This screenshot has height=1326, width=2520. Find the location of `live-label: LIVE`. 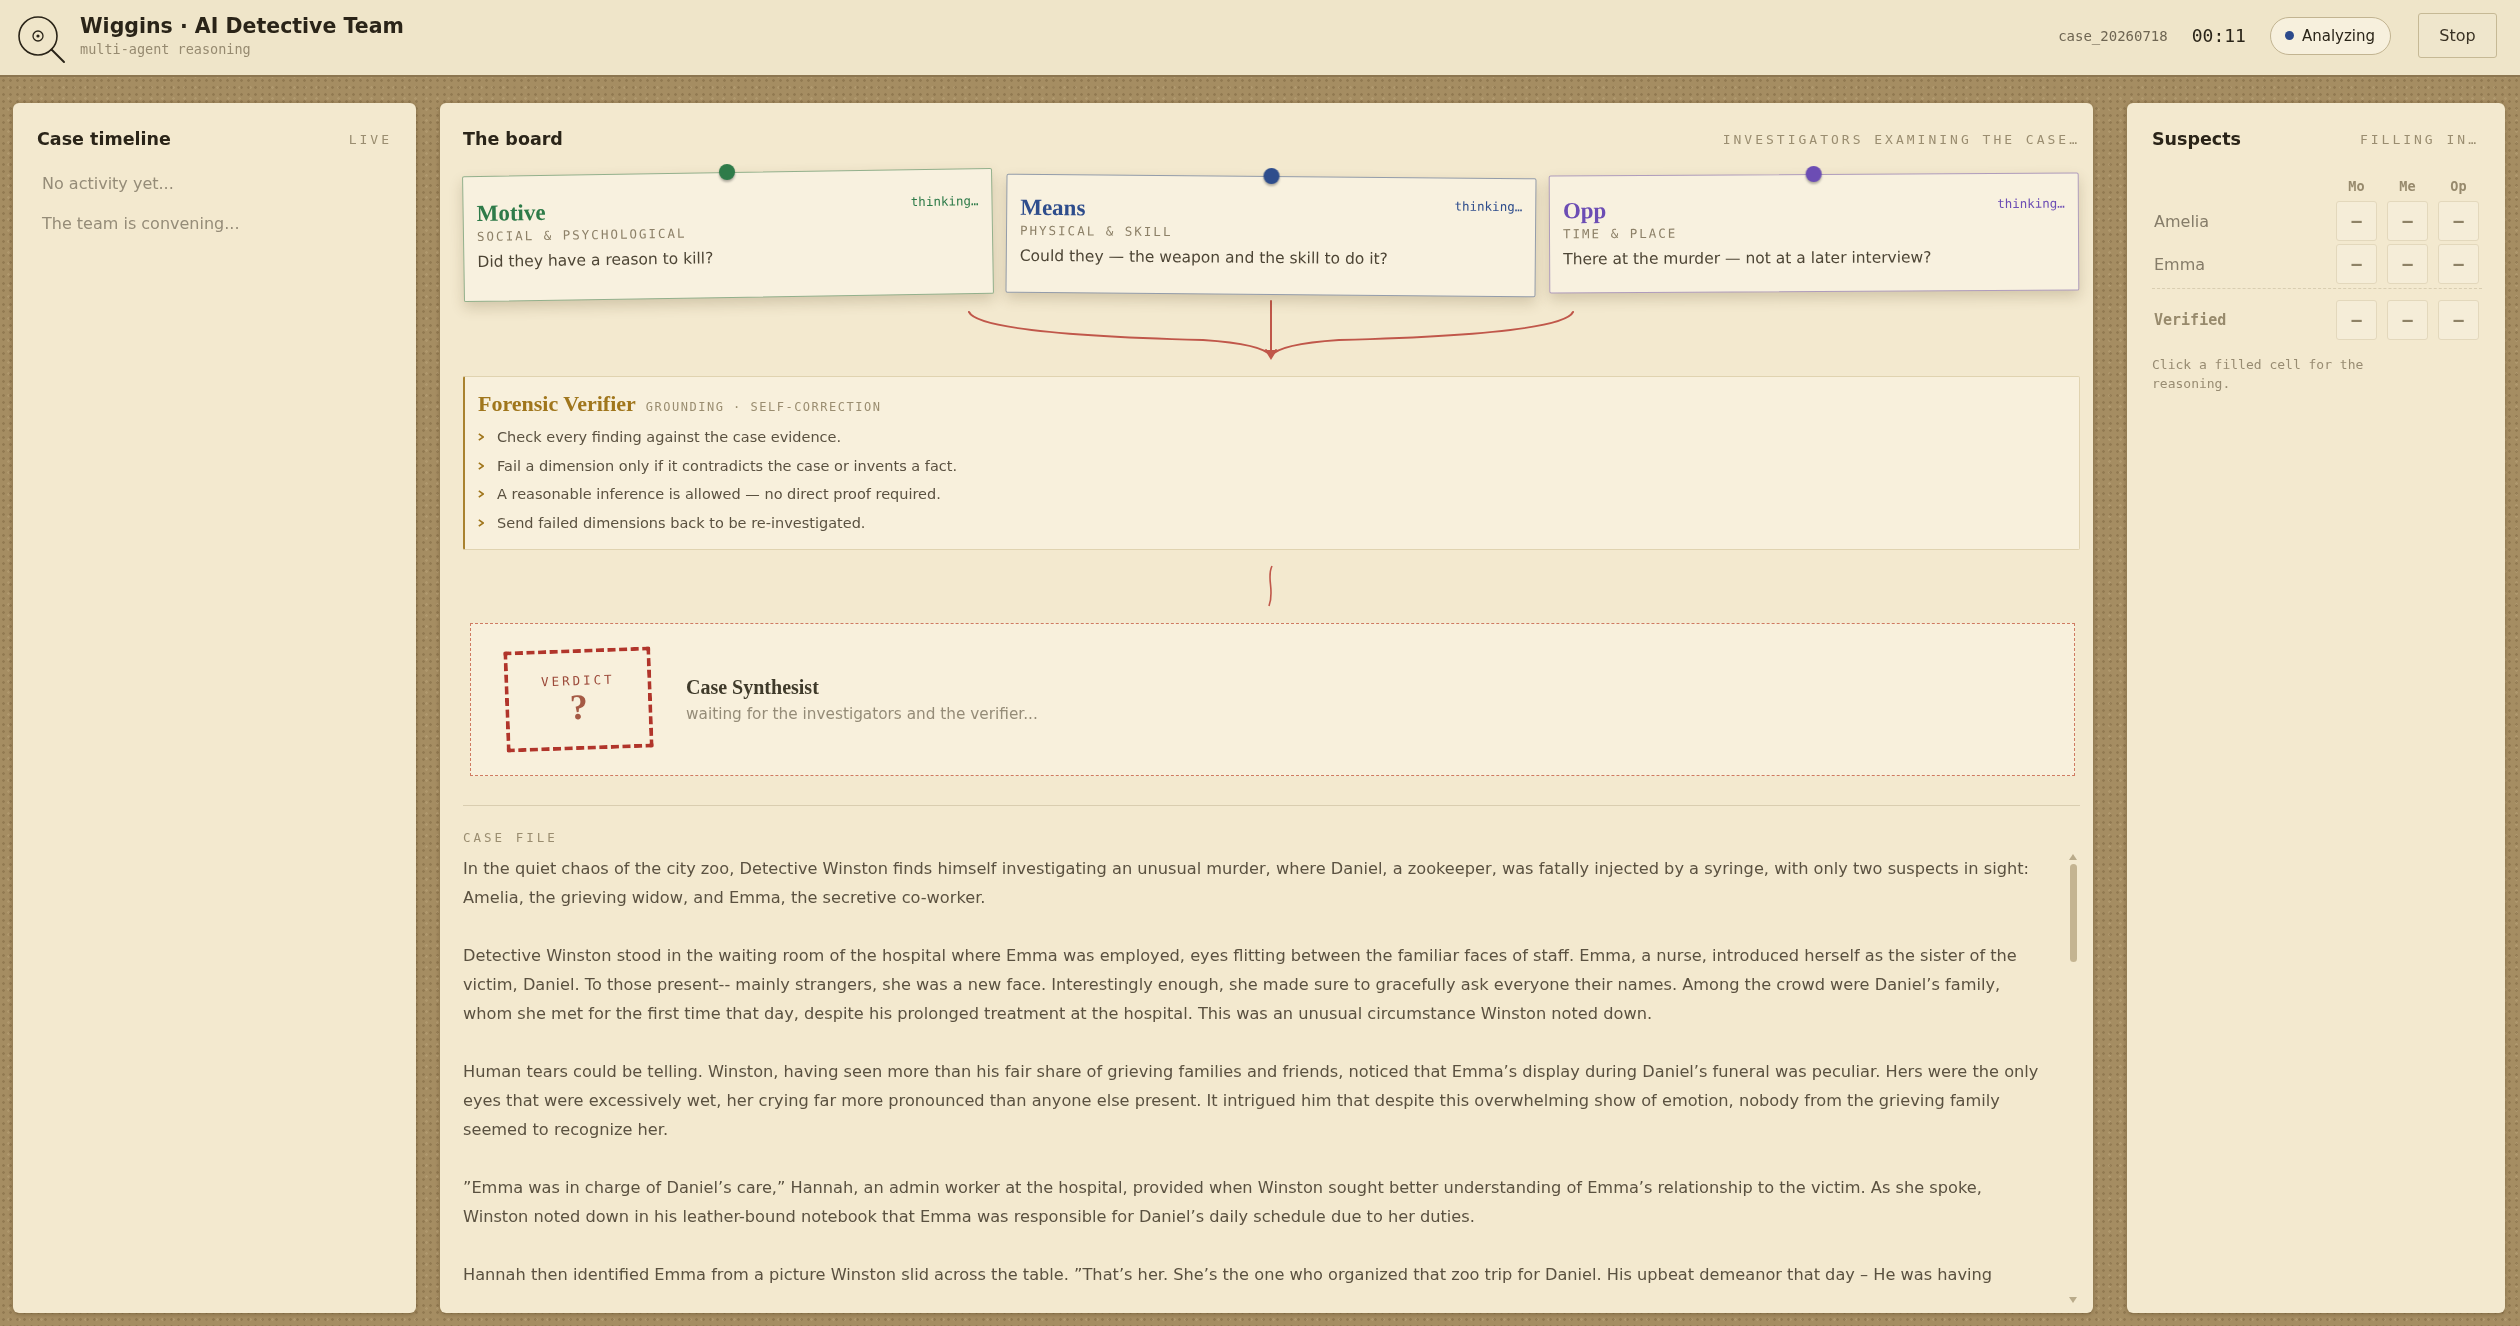

live-label: LIVE is located at coordinates (370, 139).